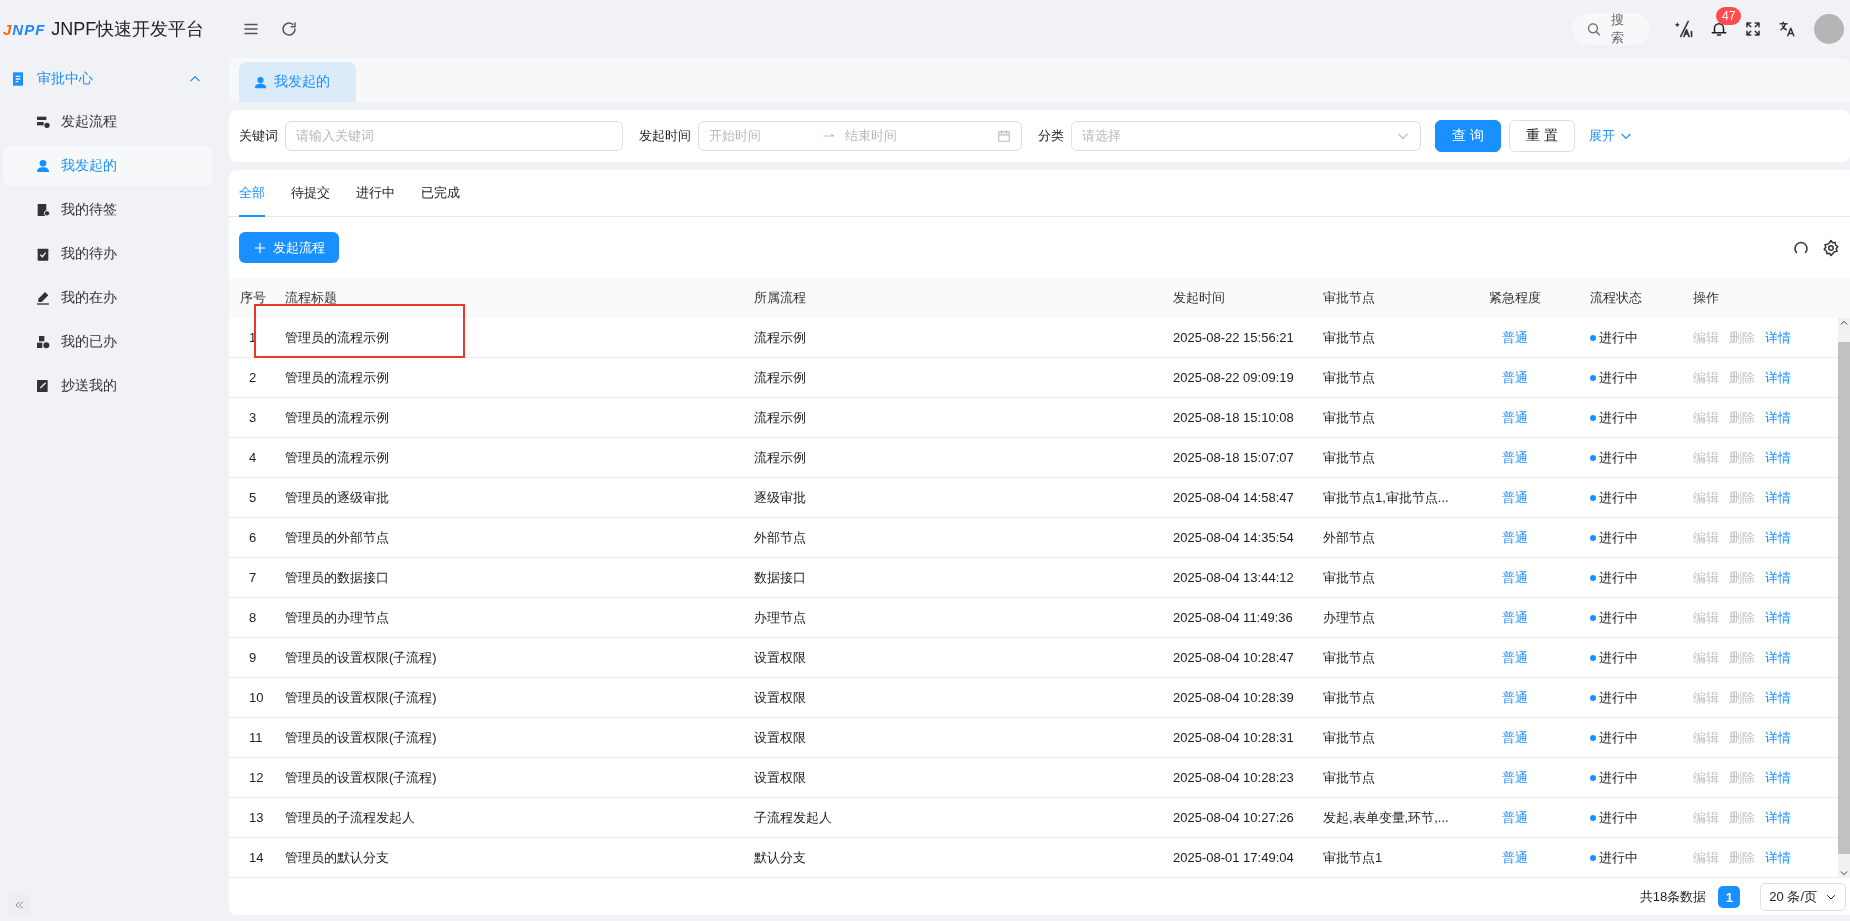  Describe the element at coordinates (1610, 136) in the screenshot. I see `expand-link: 展开` at that location.